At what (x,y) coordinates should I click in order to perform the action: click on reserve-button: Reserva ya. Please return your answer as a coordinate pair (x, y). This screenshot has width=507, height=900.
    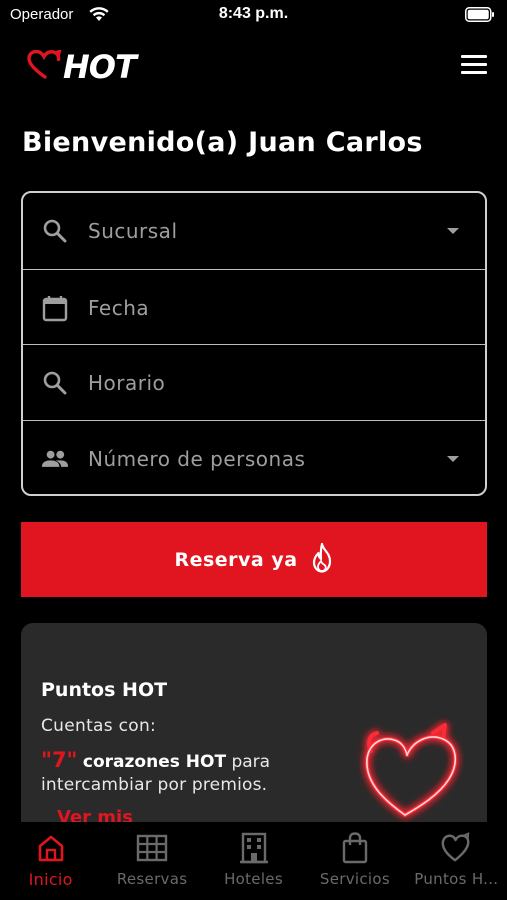
    Looking at the image, I should click on (254, 559).